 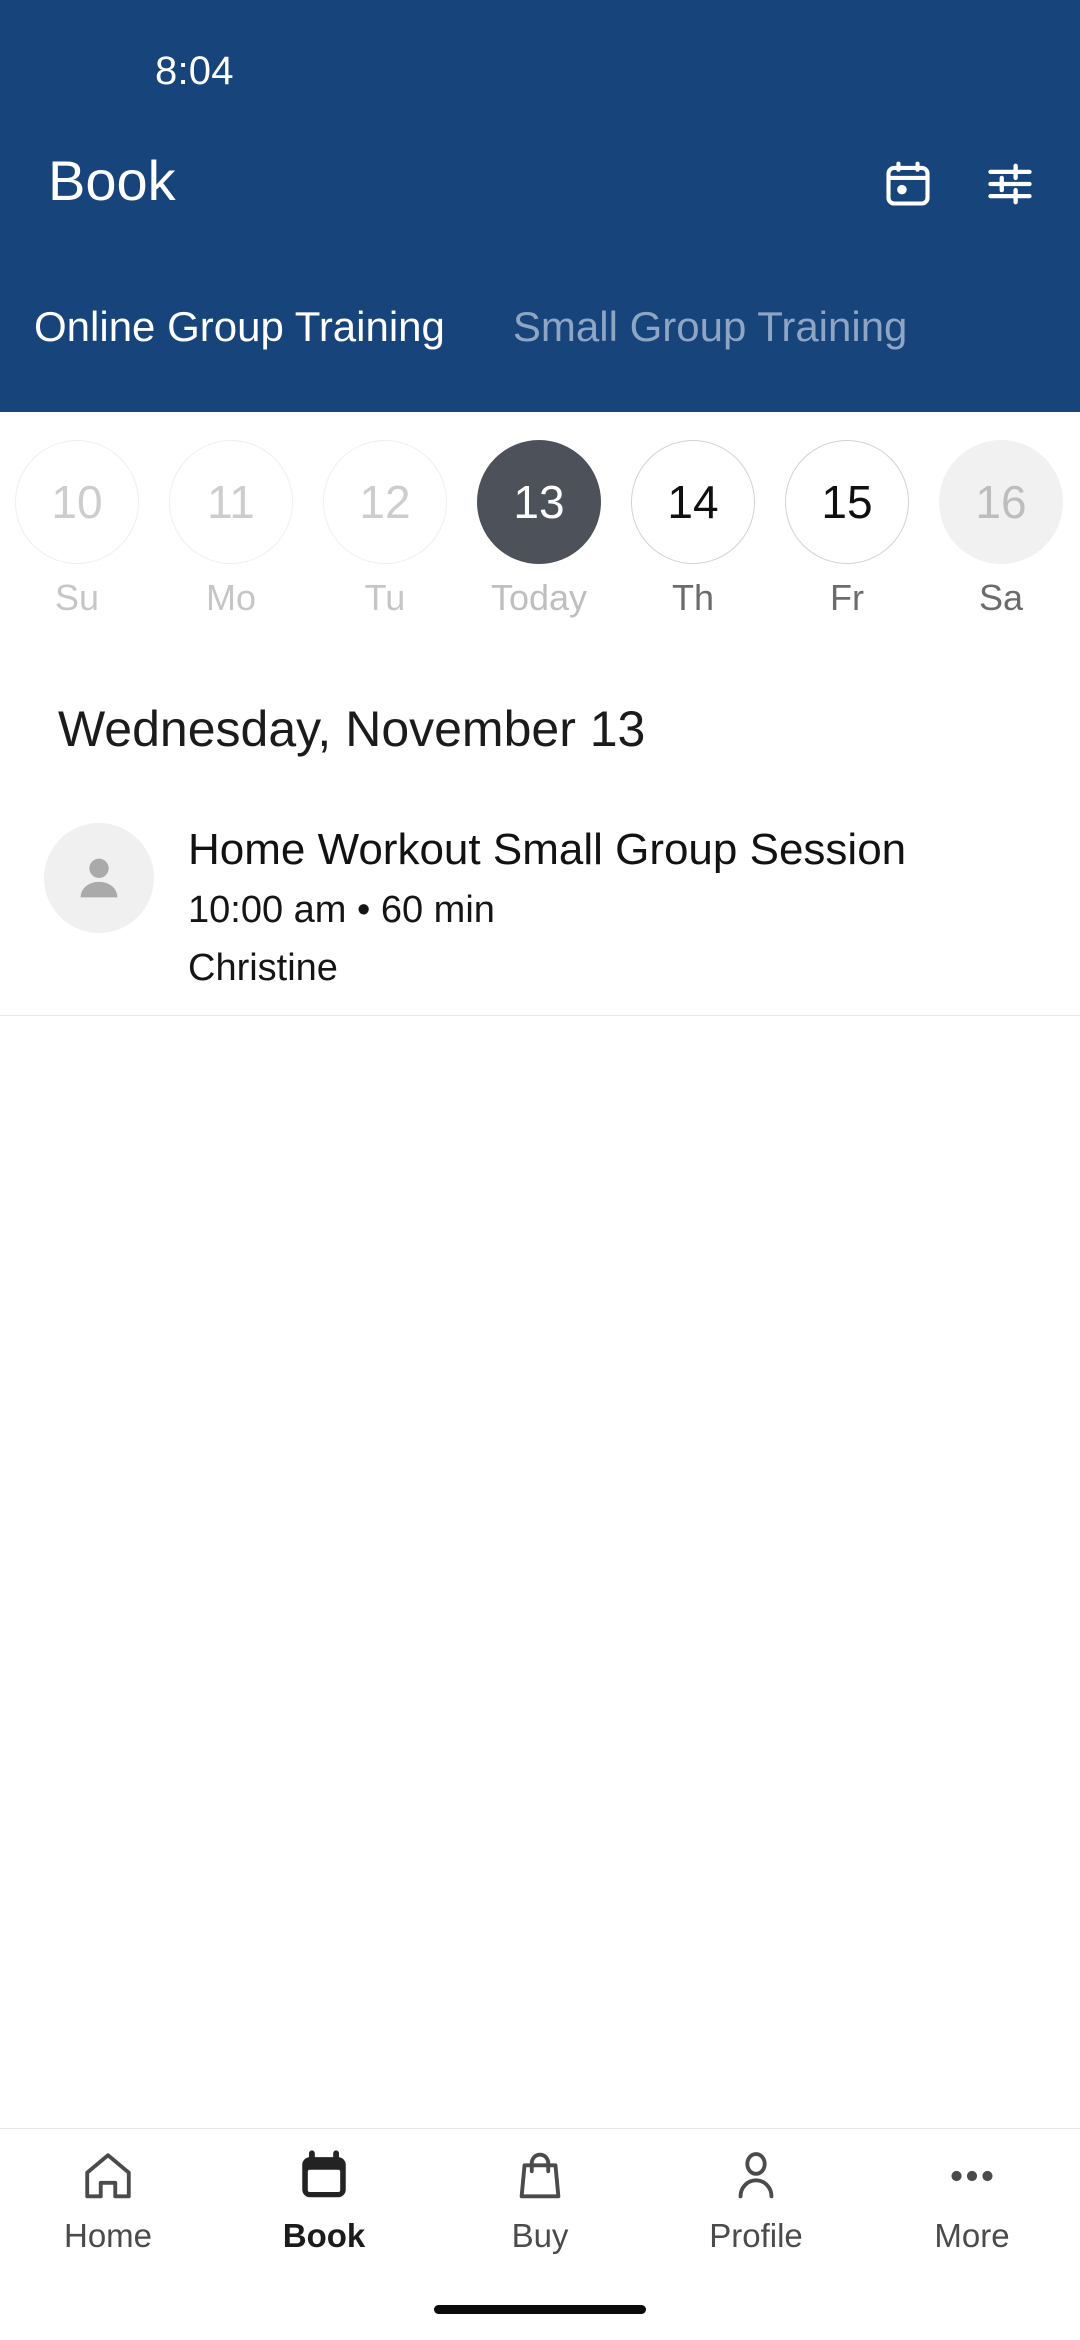 I want to click on person-icon-wrap, so click(x=756, y=2176).